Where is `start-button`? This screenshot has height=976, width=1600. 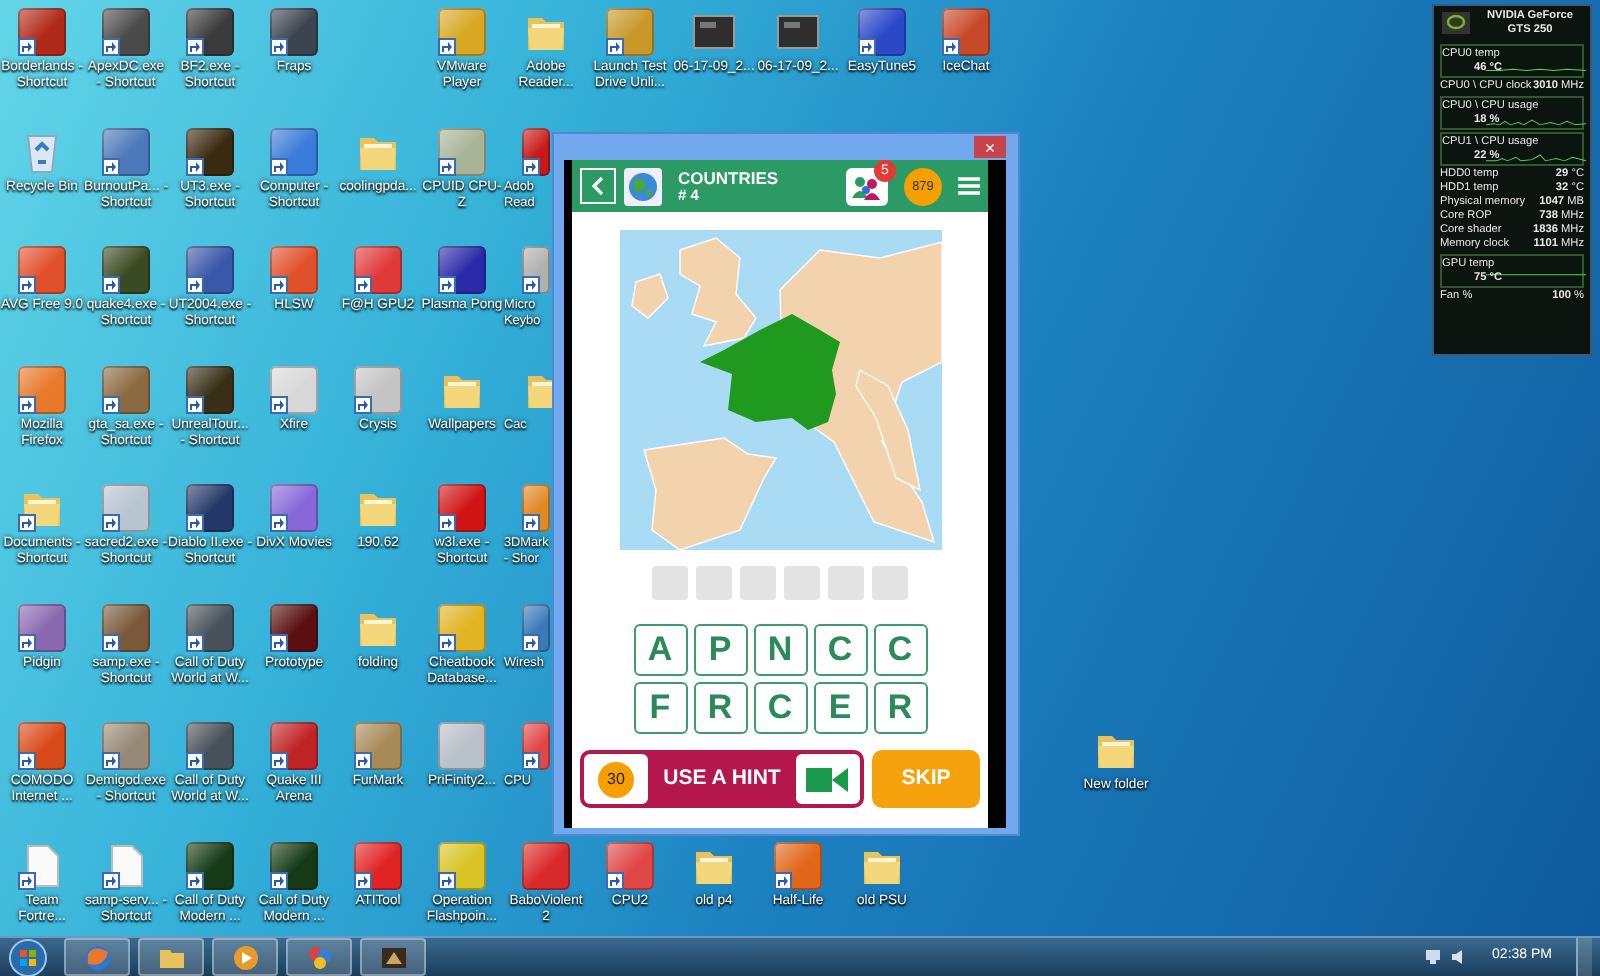
start-button is located at coordinates (28, 956).